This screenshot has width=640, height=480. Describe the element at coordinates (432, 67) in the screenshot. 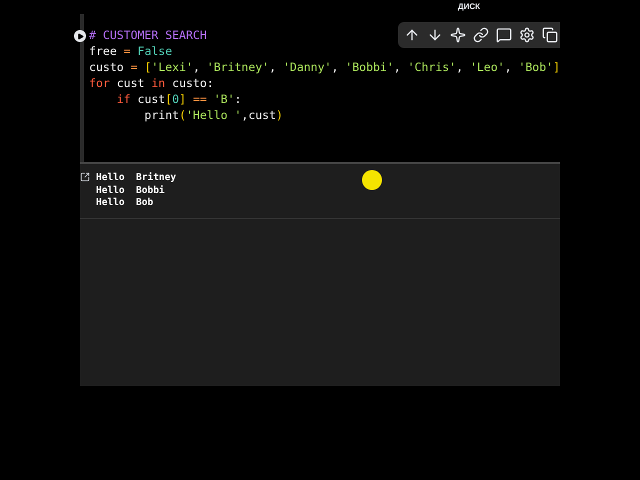

I see `code-token: 'Chris'` at that location.